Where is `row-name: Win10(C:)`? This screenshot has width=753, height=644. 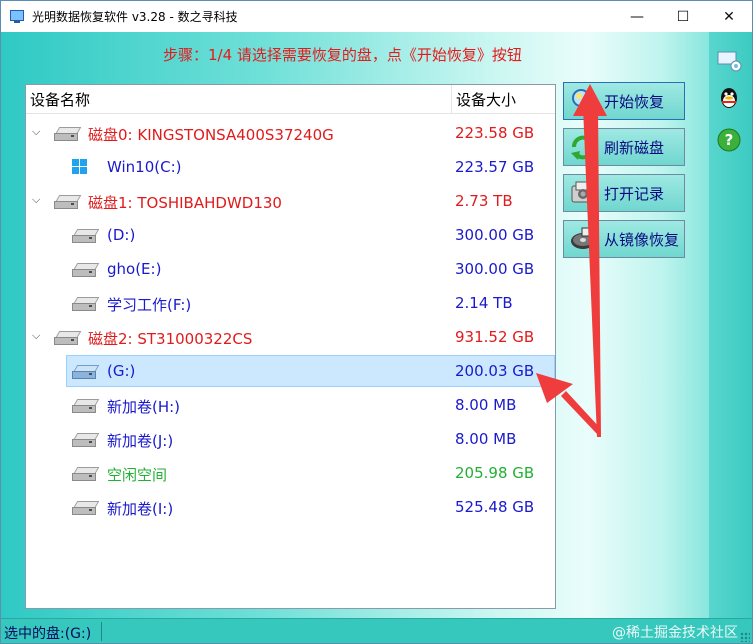 row-name: Win10(C:) is located at coordinates (144, 167).